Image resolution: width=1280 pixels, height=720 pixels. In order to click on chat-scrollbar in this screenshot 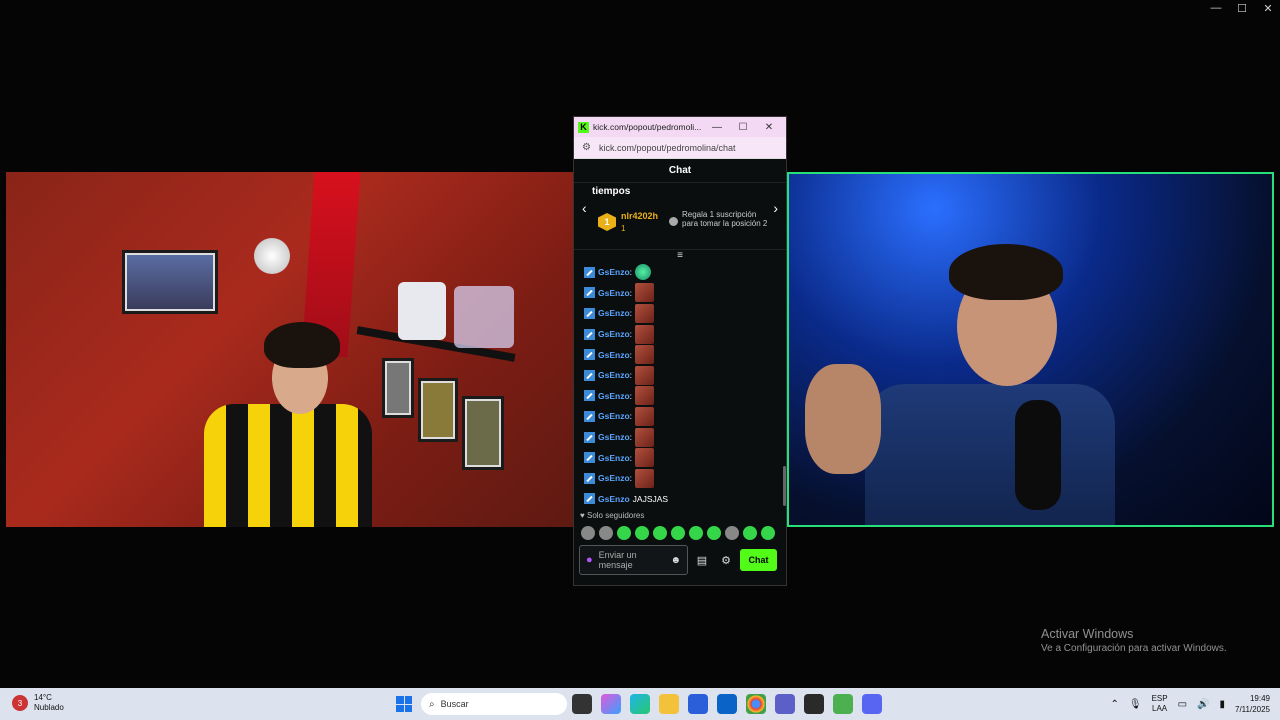, I will do `click(784, 486)`.